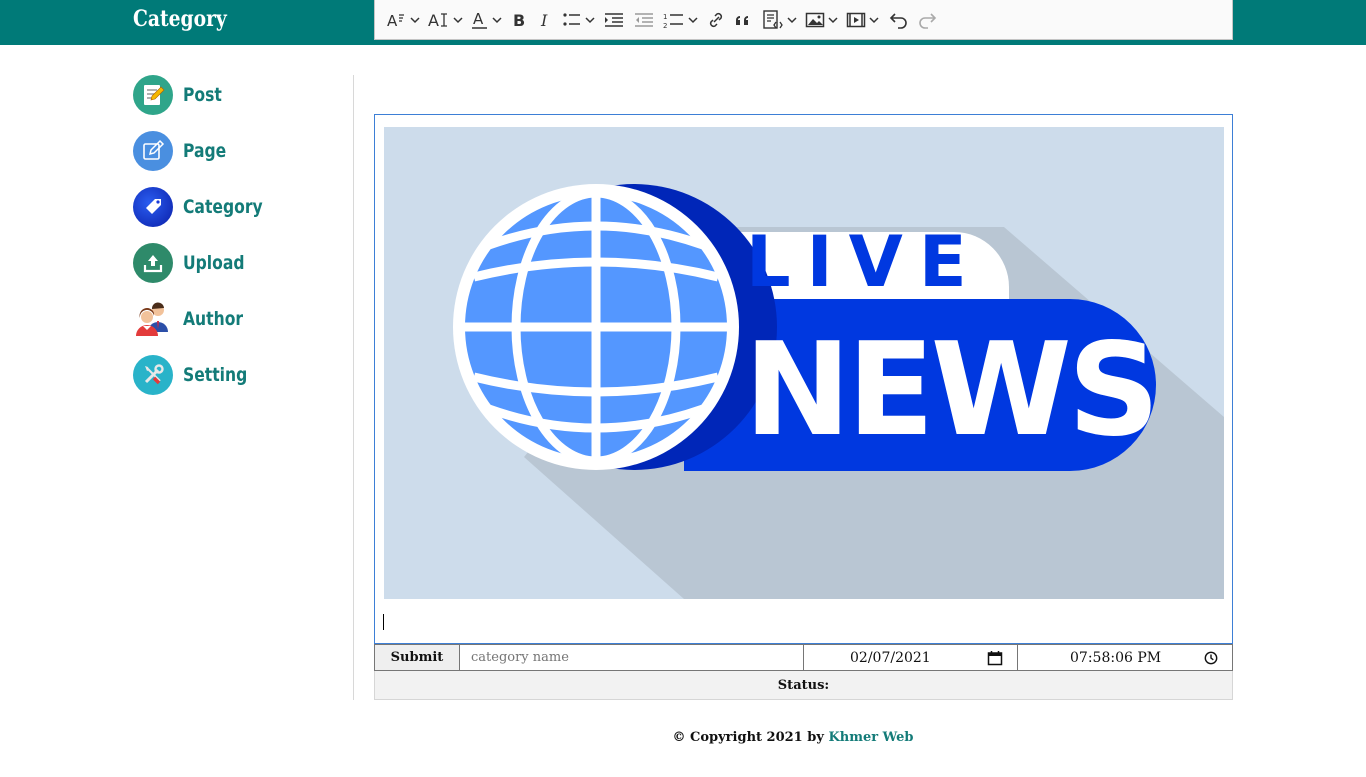 Image resolution: width=1366 pixels, height=777 pixels. Describe the element at coordinates (748, 737) in the screenshot. I see `copyright-text: © Copyright 2021 by` at that location.